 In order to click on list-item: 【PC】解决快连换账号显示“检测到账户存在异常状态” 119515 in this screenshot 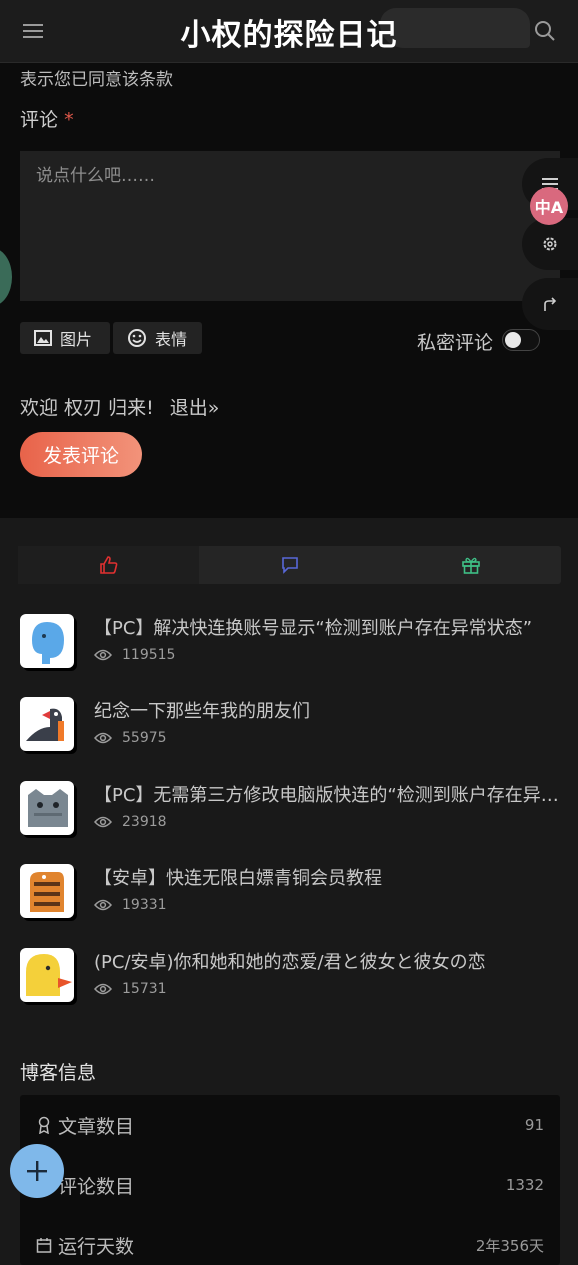, I will do `click(290, 644)`.